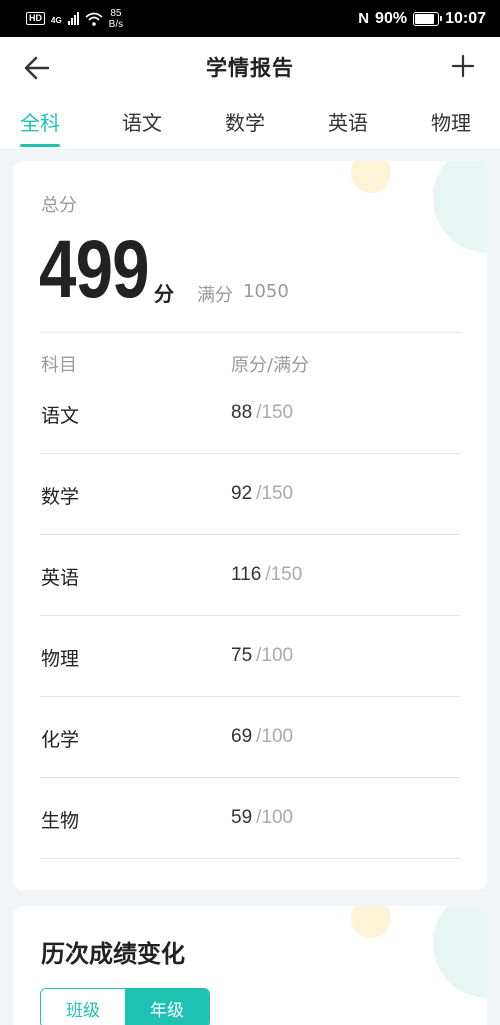 The image size is (500, 1025). Describe the element at coordinates (60, 578) in the screenshot. I see `subject-name: 英语` at that location.